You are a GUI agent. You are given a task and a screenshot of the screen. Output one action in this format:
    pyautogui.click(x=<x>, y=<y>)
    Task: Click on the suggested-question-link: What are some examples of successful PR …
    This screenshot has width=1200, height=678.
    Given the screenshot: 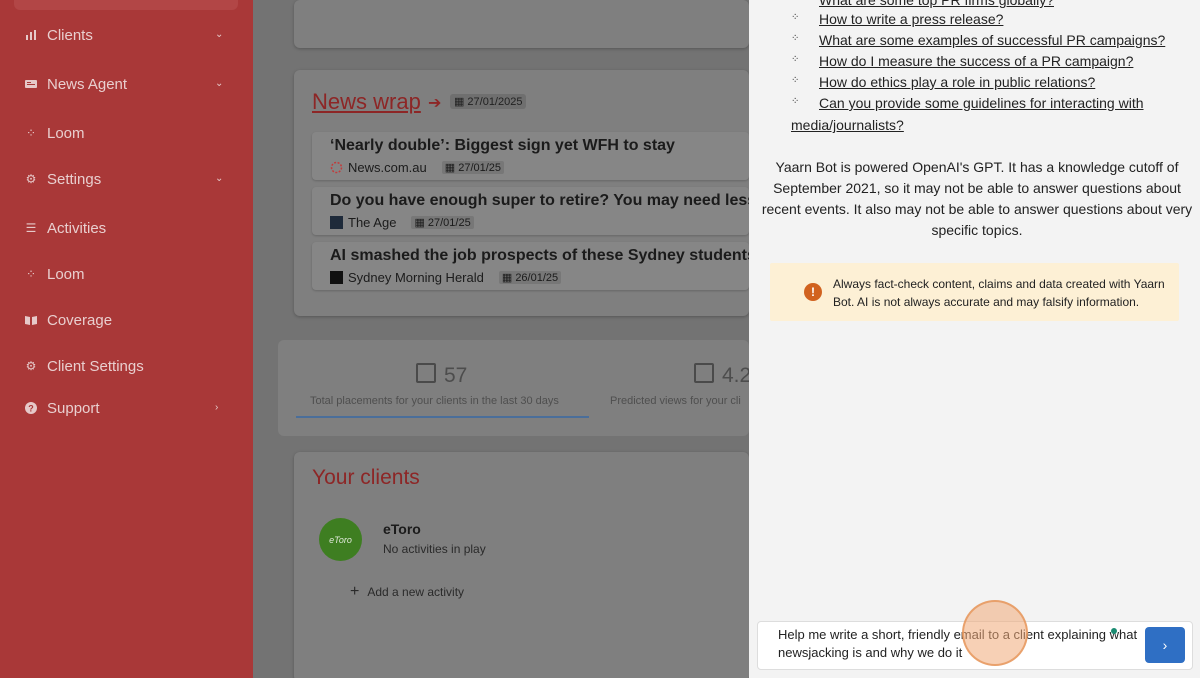 What is the action you would take?
    pyautogui.click(x=992, y=40)
    